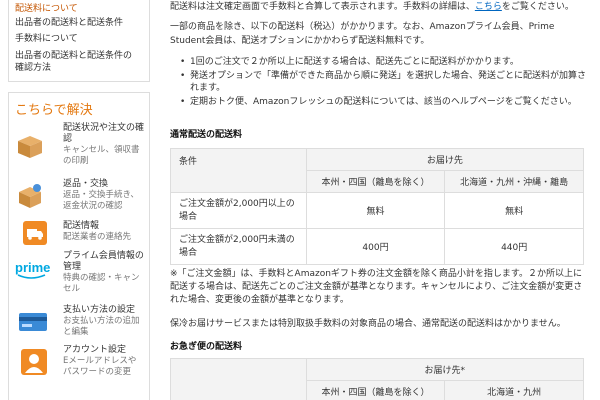 Image resolution: width=600 pixels, height=400 pixels. Describe the element at coordinates (95, 350) in the screenshot. I see `help-item-title: アカウント設定` at that location.